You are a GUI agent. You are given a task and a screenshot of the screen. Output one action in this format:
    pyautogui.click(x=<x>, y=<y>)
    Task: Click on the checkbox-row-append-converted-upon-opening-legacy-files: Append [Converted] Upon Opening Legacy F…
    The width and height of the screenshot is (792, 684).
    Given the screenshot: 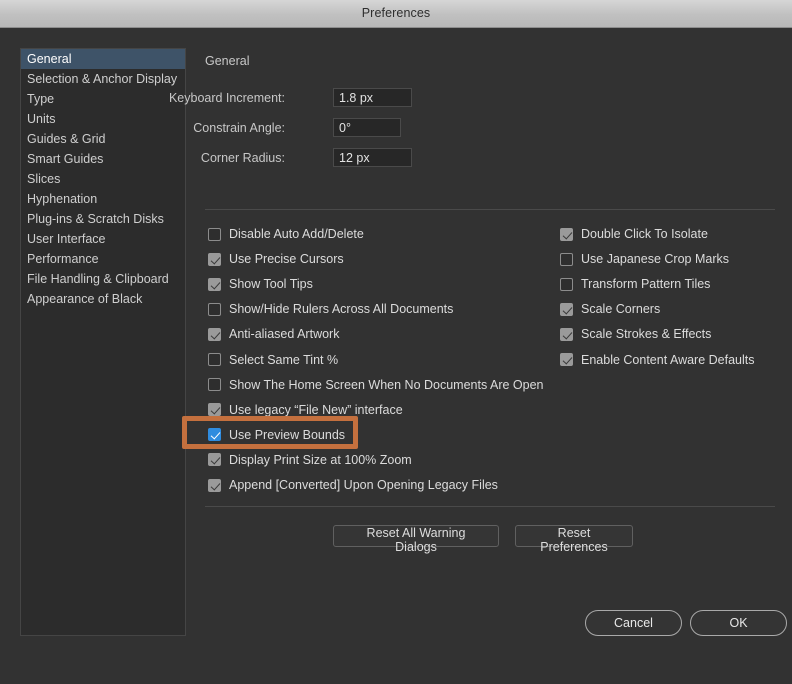 What is the action you would take?
    pyautogui.click(x=353, y=485)
    